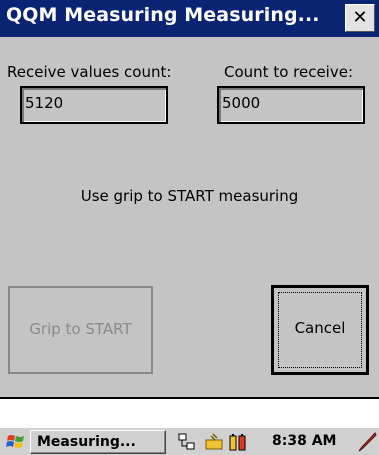 The height and width of the screenshot is (455, 379). I want to click on close-button: ✕, so click(360, 18).